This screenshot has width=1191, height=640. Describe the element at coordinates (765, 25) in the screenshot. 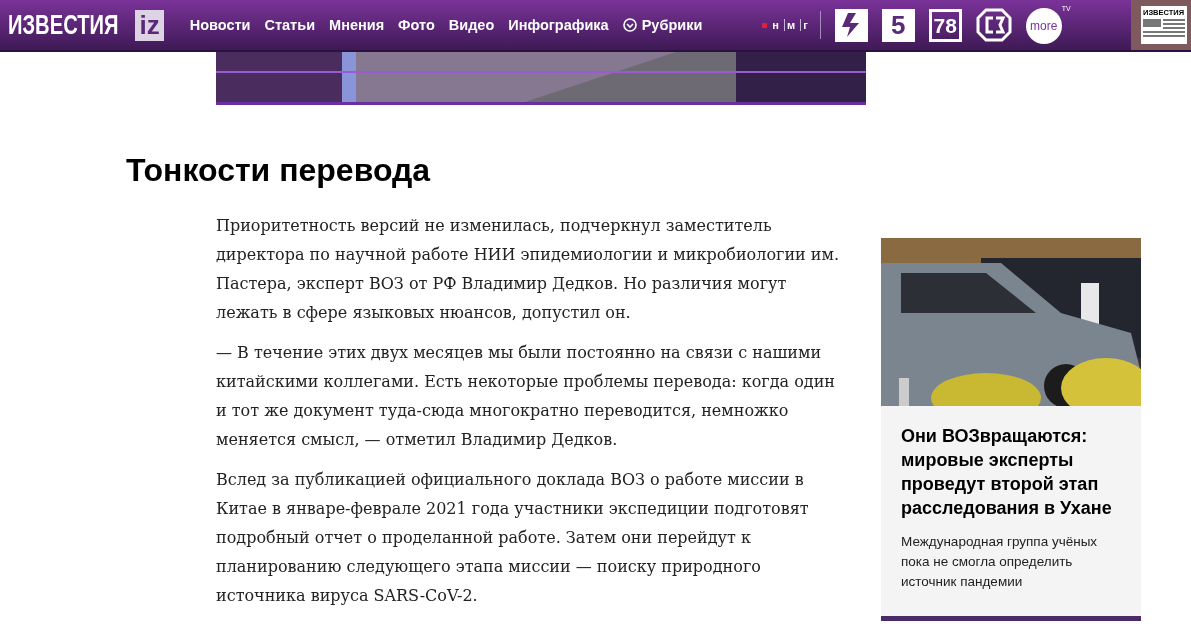

I see `marker-icon` at that location.